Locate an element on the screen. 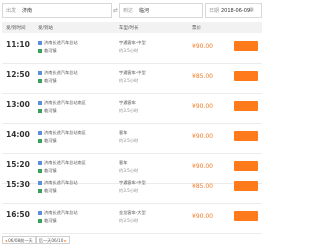 The image size is (320, 249). next-day-button: 后一天06/10 is located at coordinates (52, 240).